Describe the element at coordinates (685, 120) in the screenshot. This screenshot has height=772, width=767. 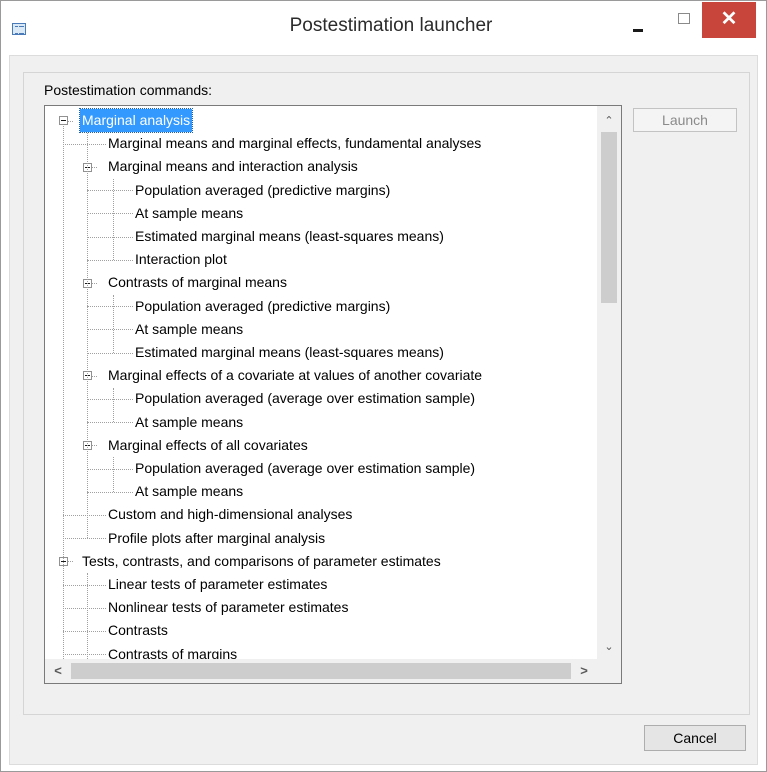
I see `launch-button: Launch` at that location.